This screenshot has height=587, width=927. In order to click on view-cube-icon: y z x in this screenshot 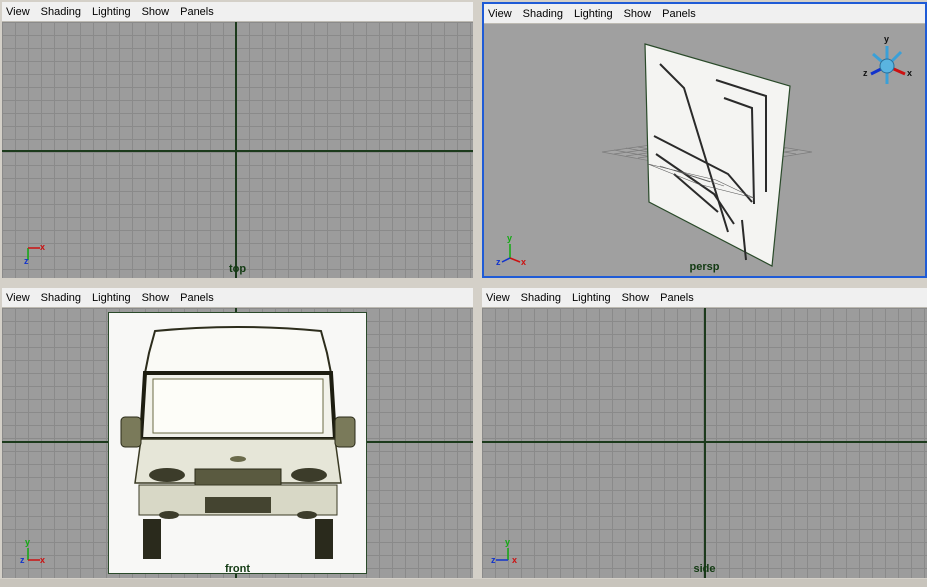, I will do `click(888, 62)`.